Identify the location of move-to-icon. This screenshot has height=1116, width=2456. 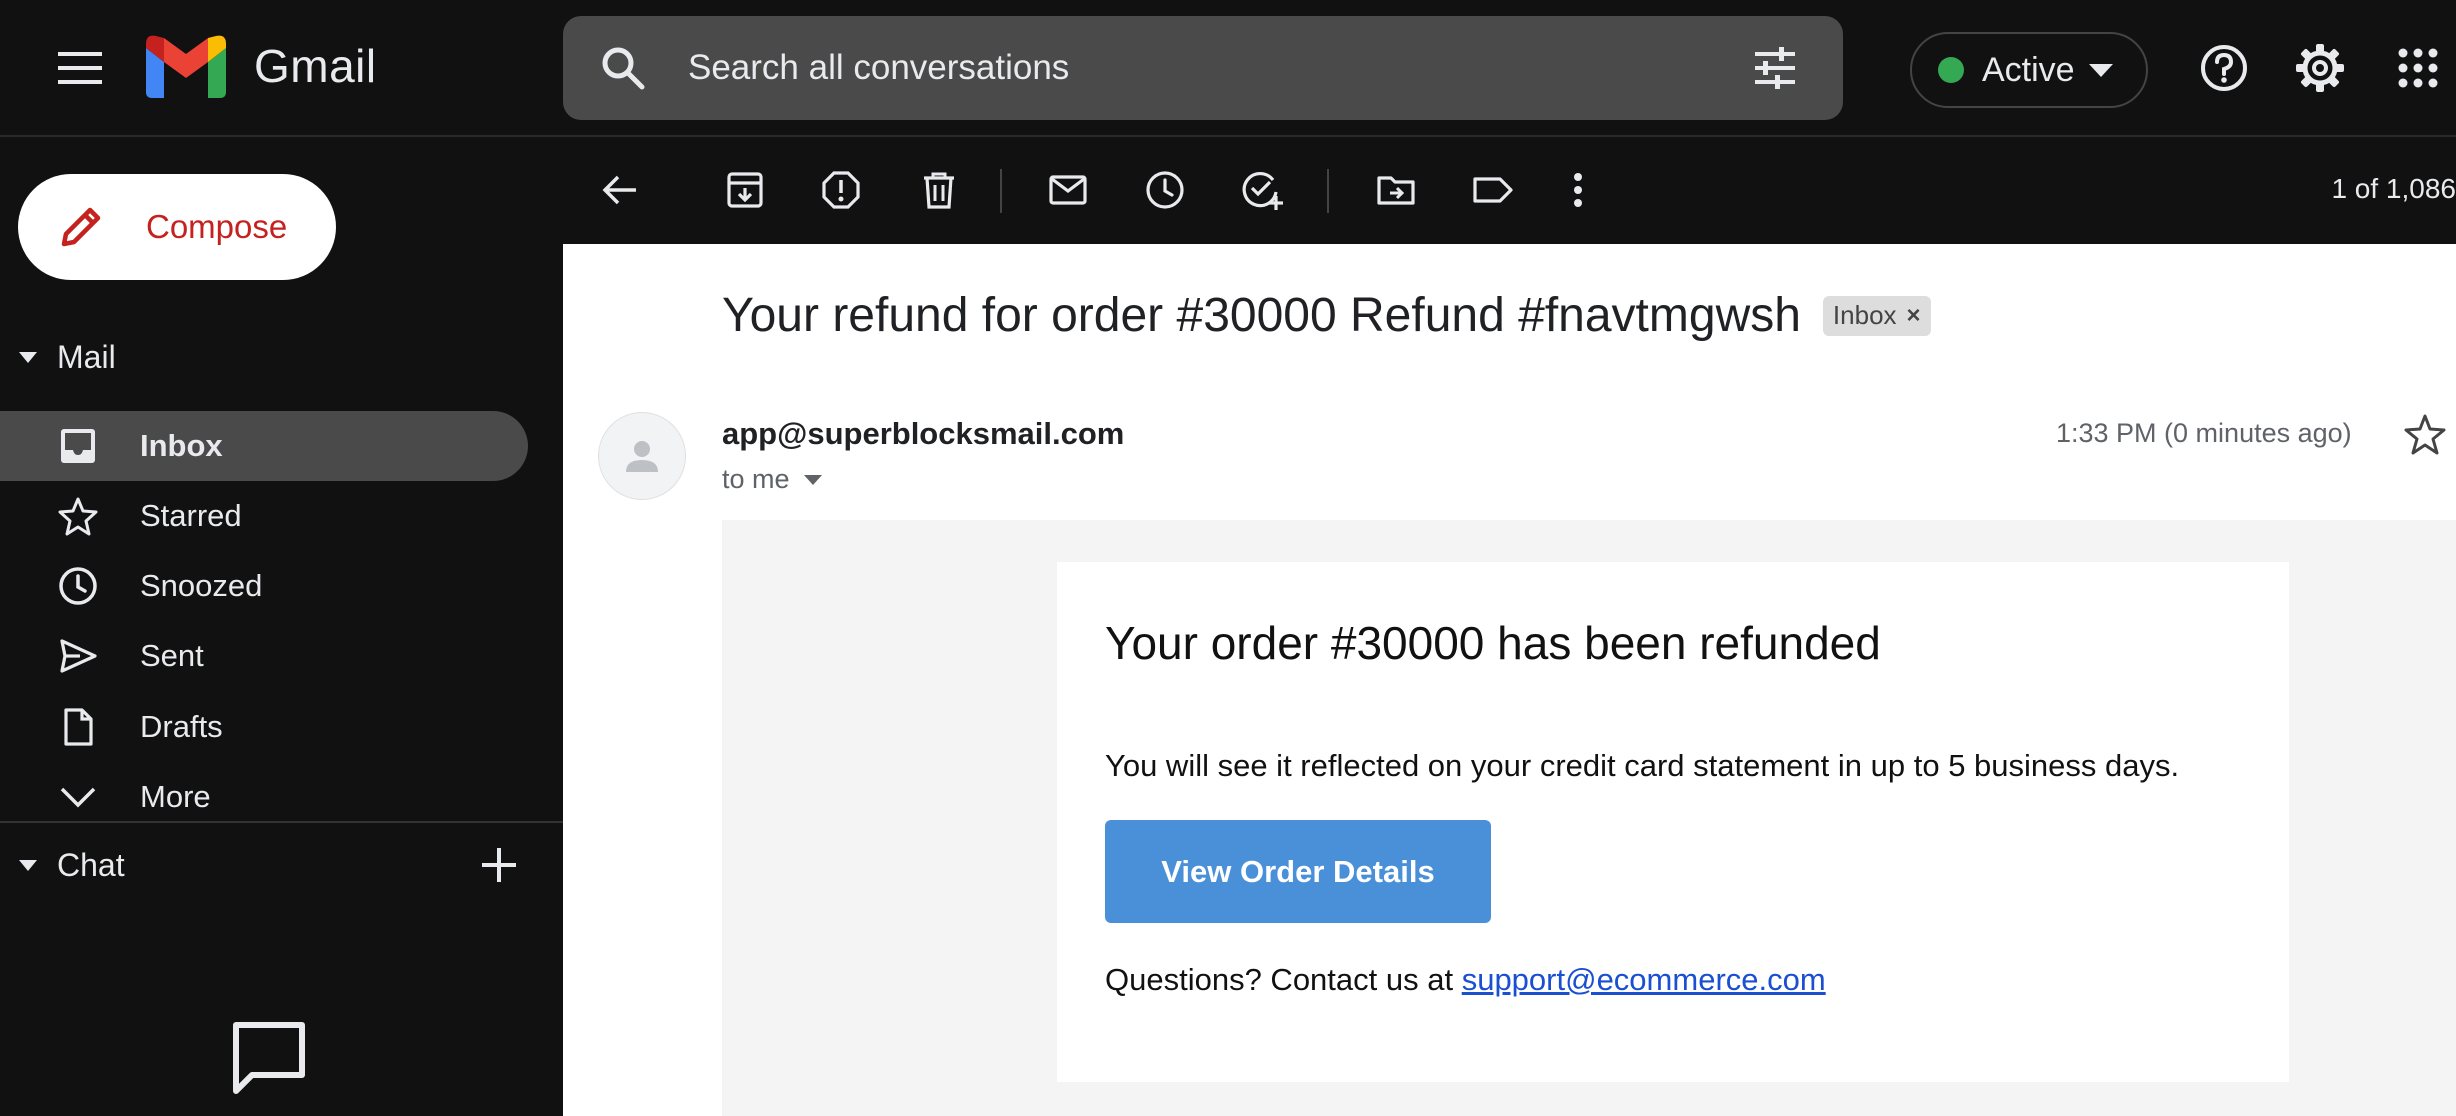
(1396, 190).